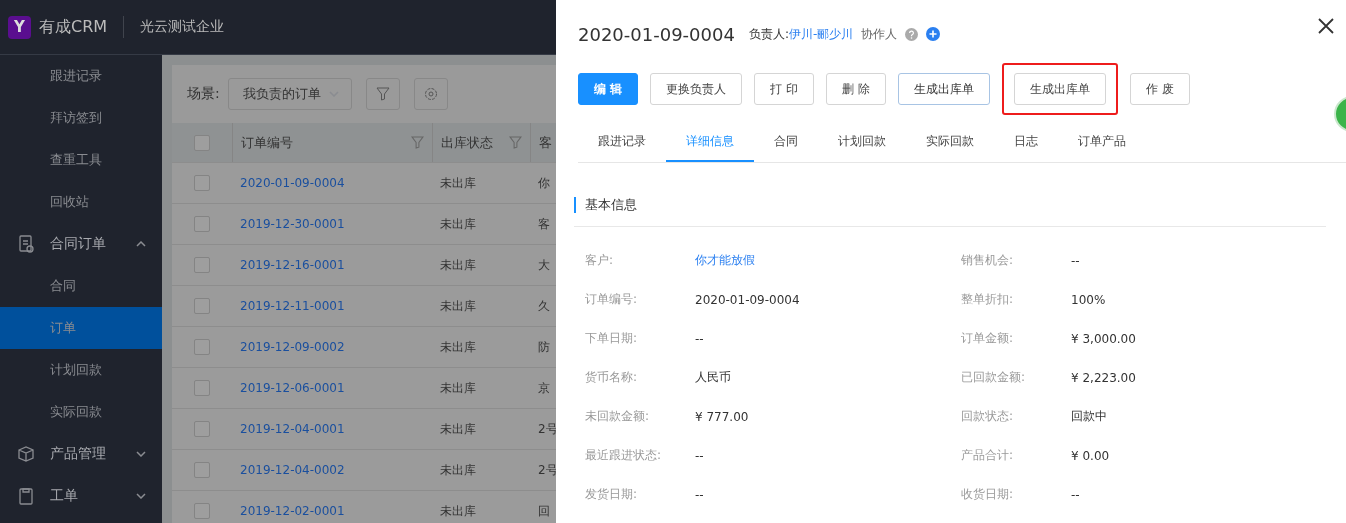  I want to click on field-label: 客户:, so click(600, 260).